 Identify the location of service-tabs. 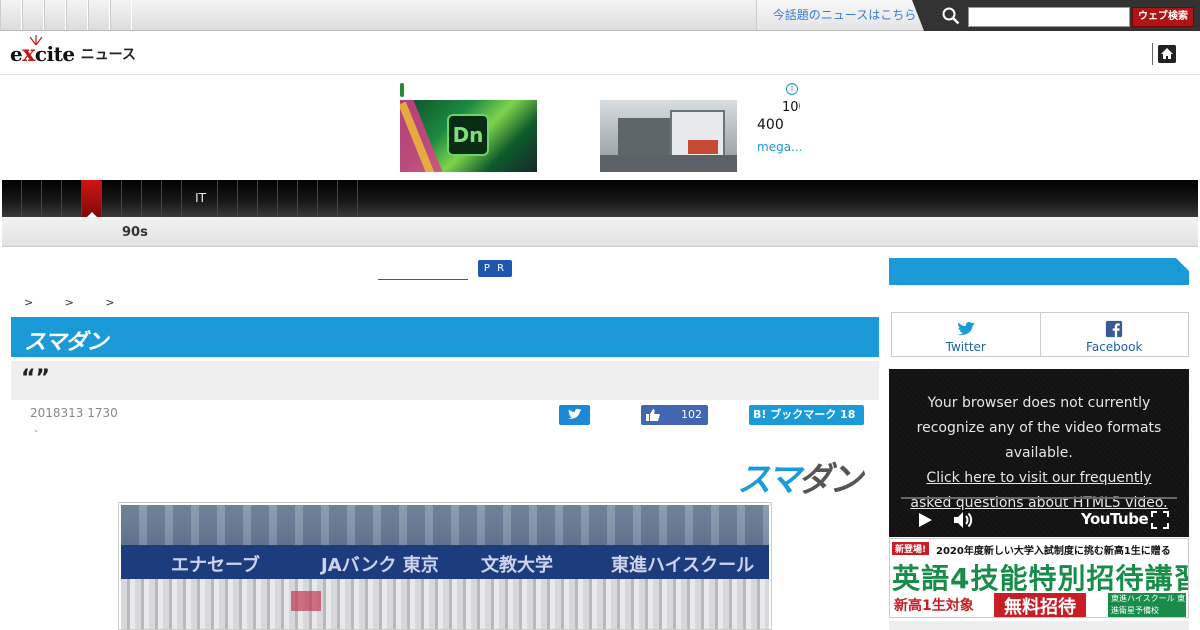
(66, 15).